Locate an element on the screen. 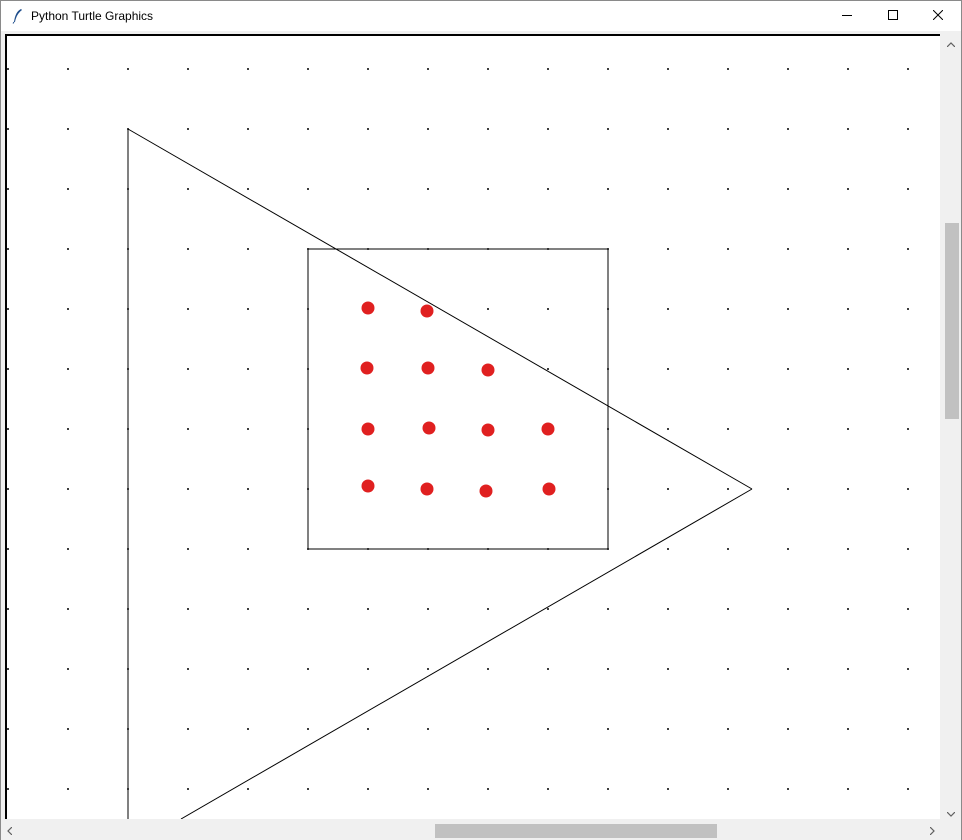 Image resolution: width=962 pixels, height=840 pixels. scrollbar-corner is located at coordinates (951, 830).